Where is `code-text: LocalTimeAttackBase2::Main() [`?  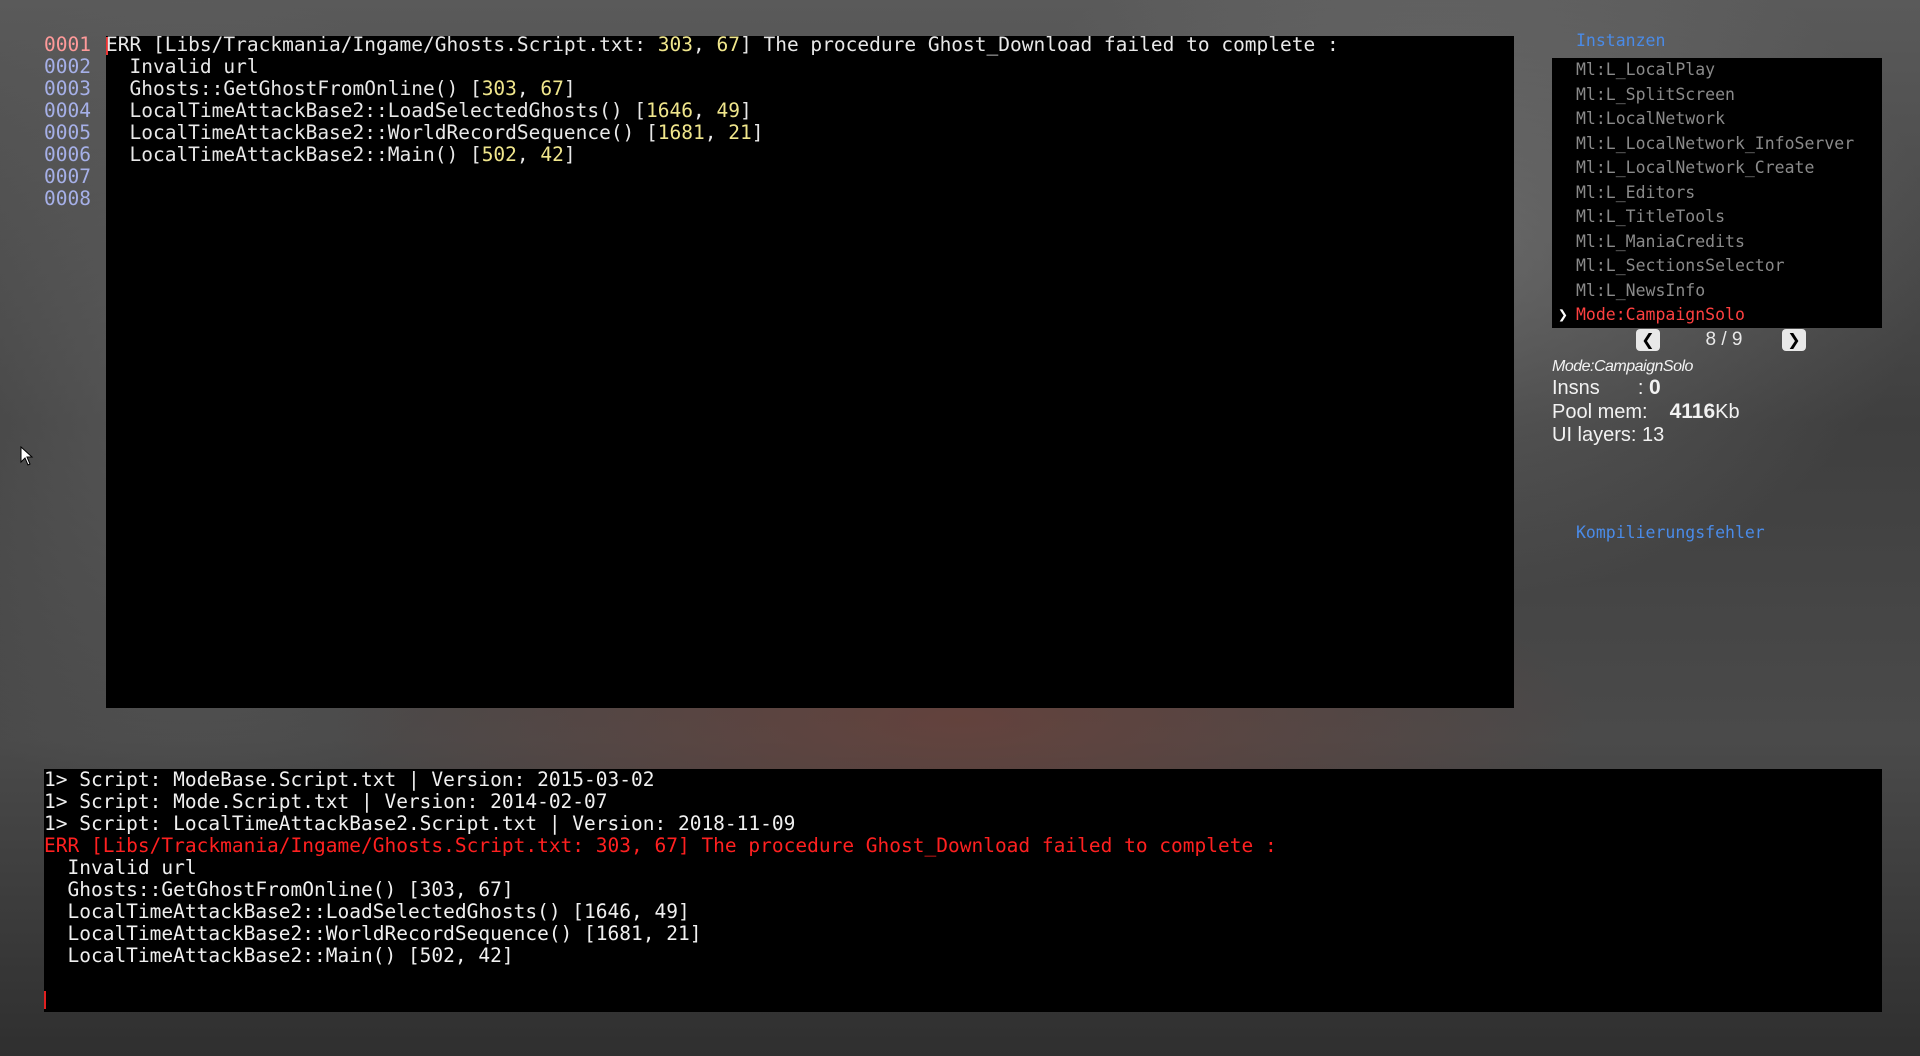 code-text: LocalTimeAttackBase2::Main() [ is located at coordinates (294, 154).